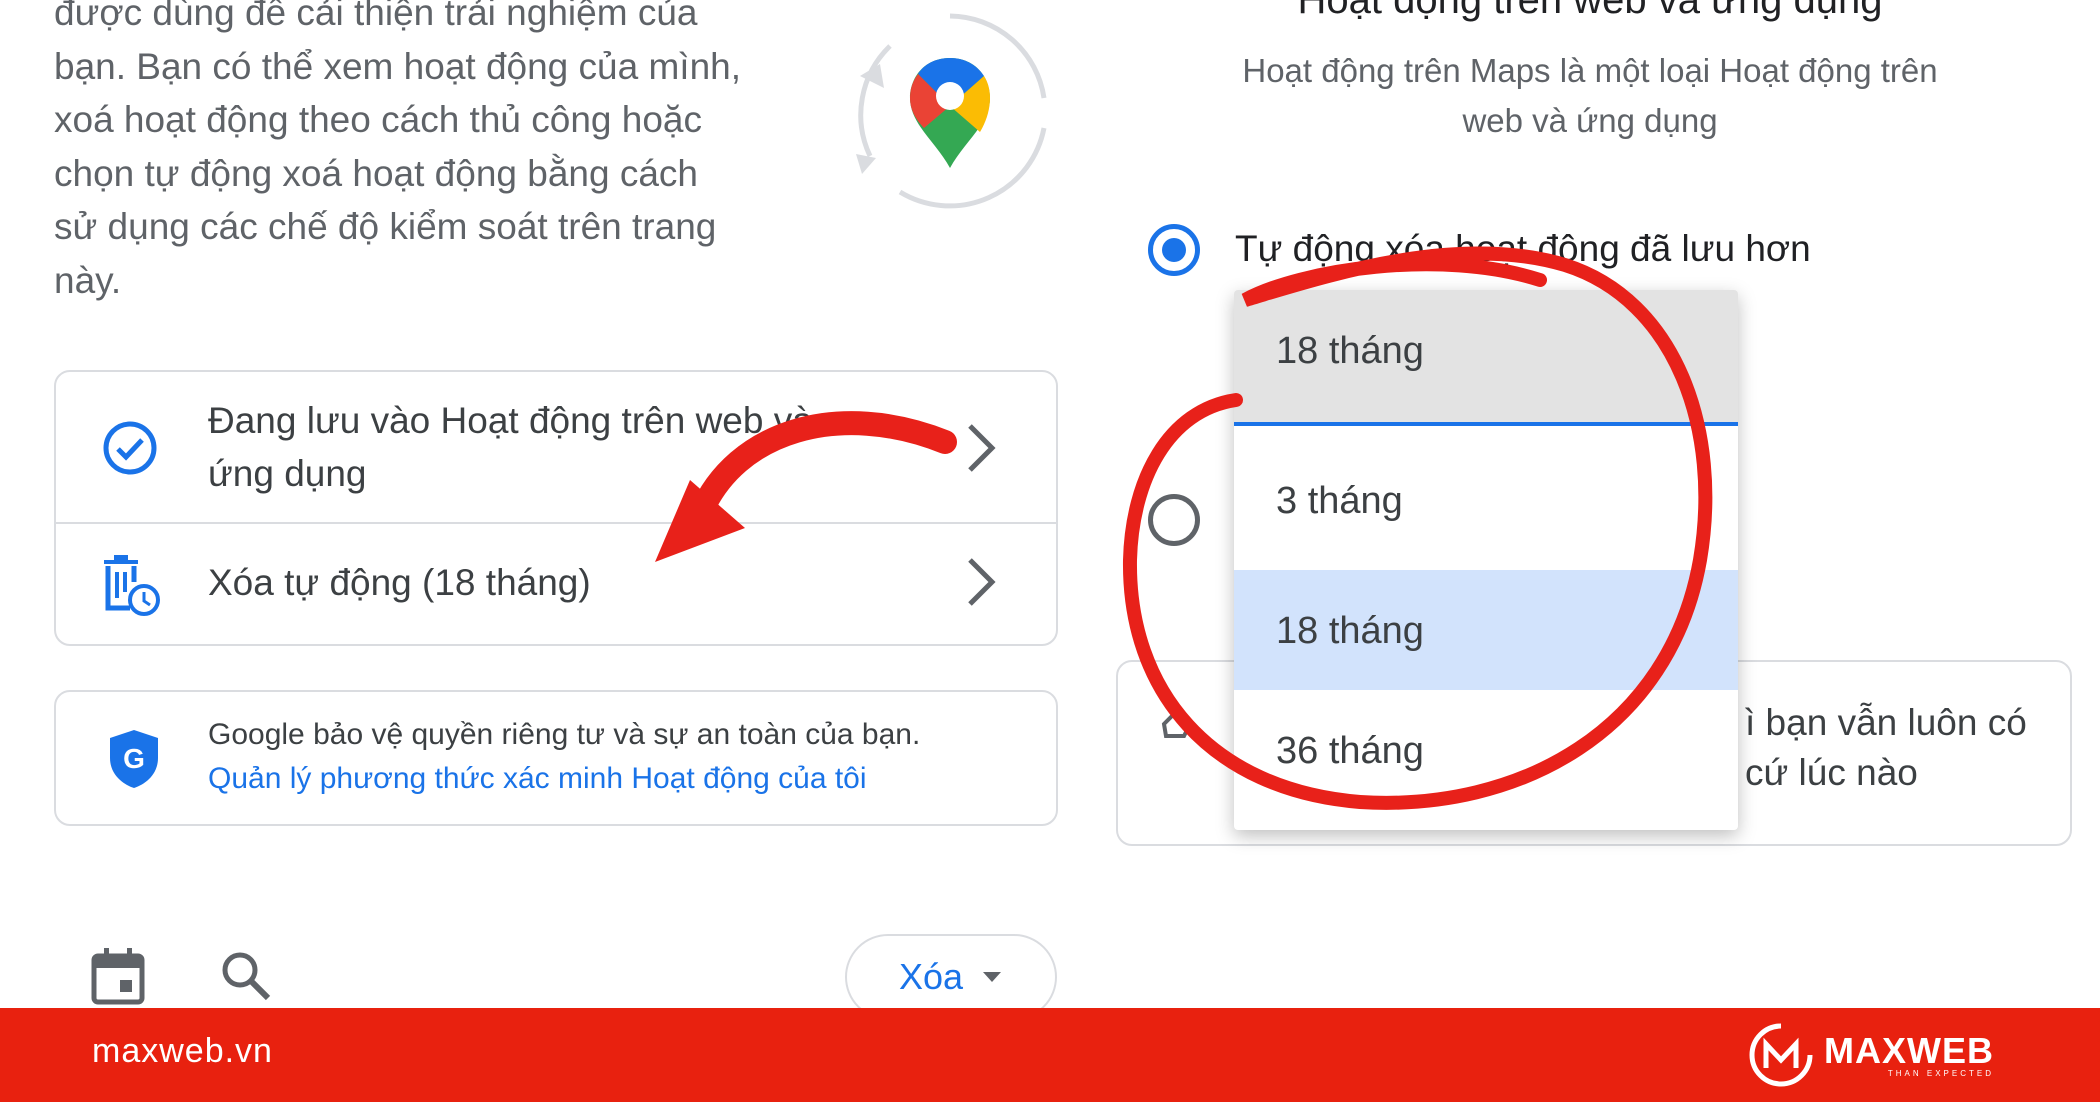 The width and height of the screenshot is (2100, 1102). What do you see at coordinates (1050, 1055) in the screenshot?
I see `footer-bar: maxweb.vn MAXWEB THAN EXPECTED` at bounding box center [1050, 1055].